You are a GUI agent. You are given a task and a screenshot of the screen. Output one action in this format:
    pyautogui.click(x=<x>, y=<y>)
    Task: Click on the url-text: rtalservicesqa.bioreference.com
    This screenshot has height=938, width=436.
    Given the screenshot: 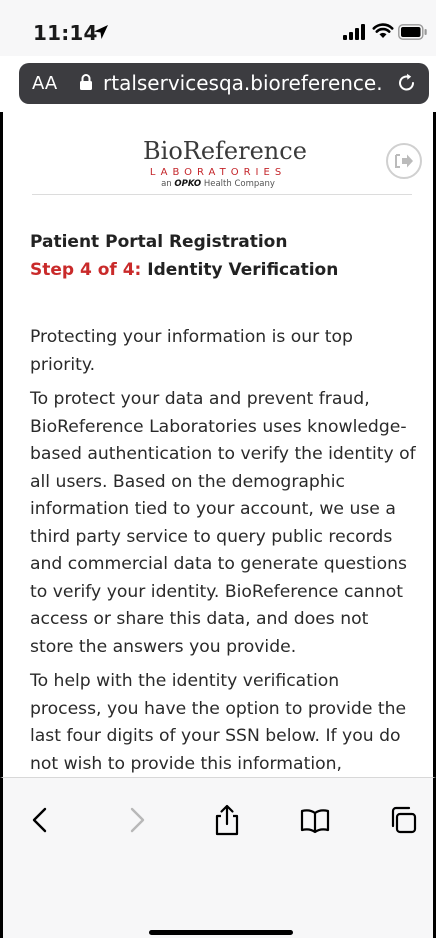 What is the action you would take?
    pyautogui.click(x=243, y=83)
    